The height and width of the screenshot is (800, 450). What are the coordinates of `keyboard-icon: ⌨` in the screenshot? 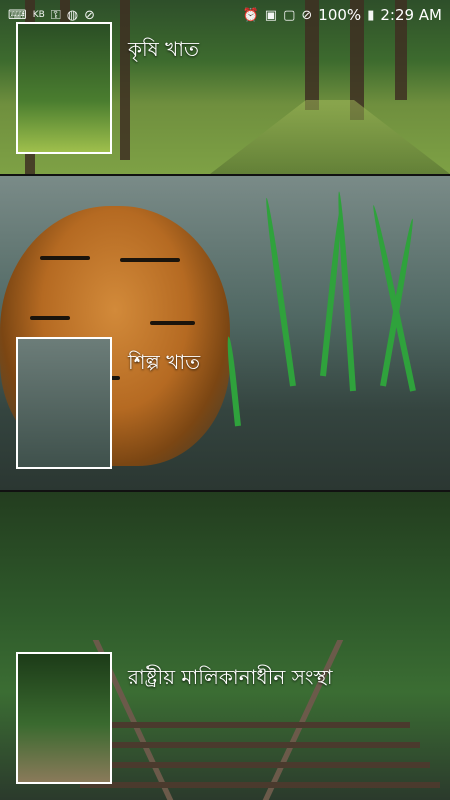 It's located at (17, 15).